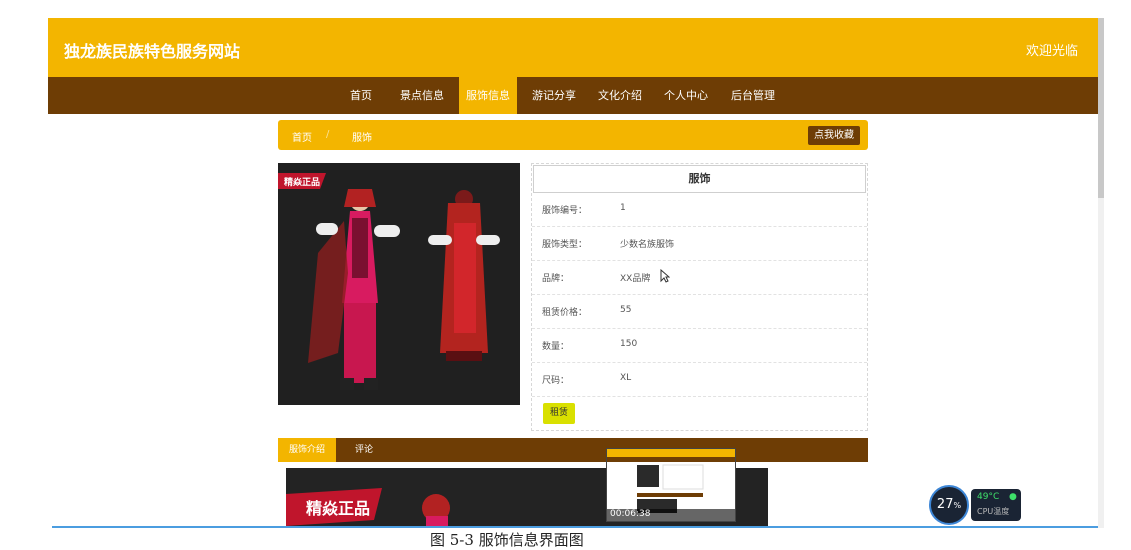  I want to click on site-title: 独龙族民族特色服务网站, so click(152, 50).